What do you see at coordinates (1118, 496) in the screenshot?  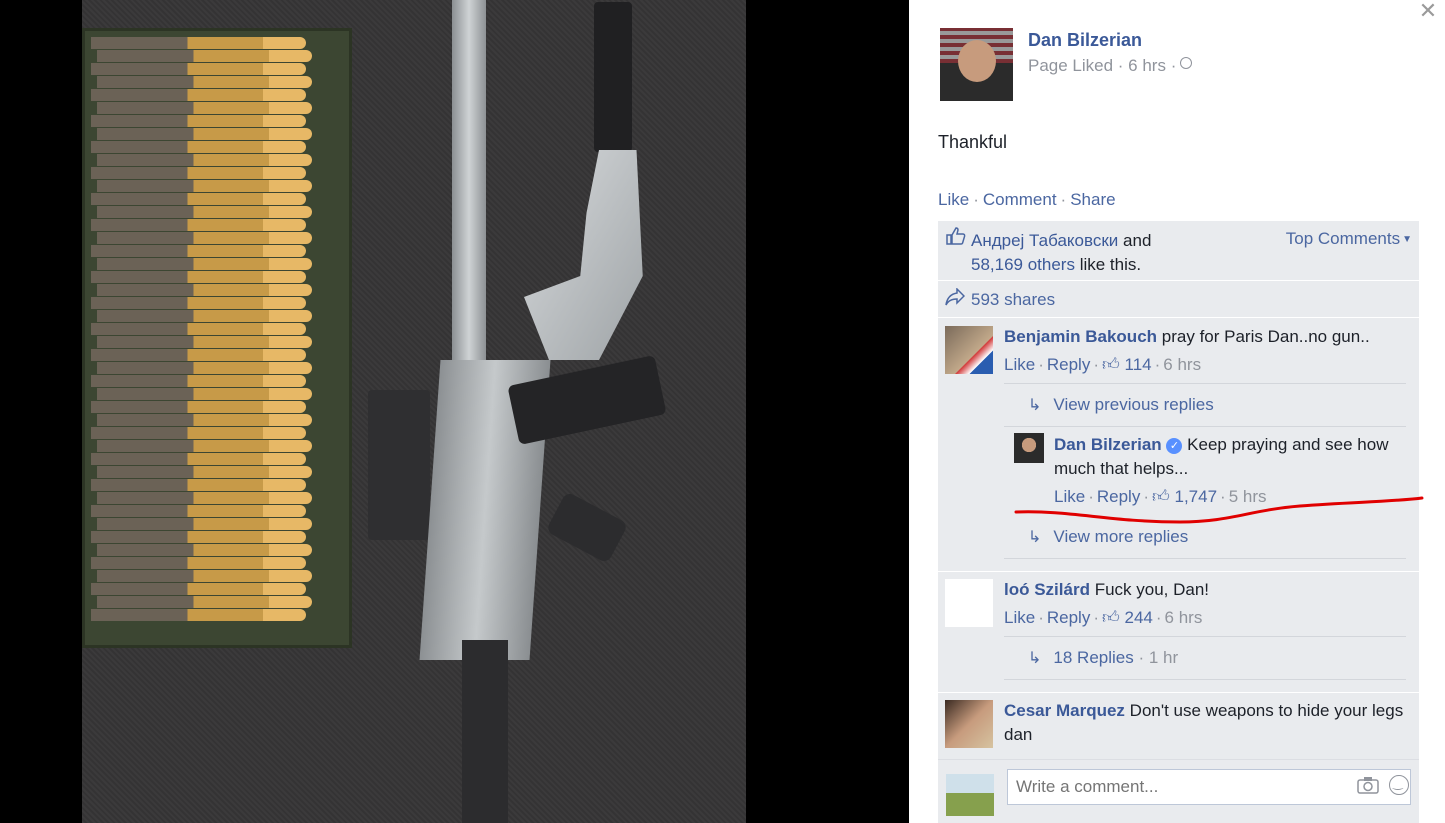 I see `reply-reply-button: Reply` at bounding box center [1118, 496].